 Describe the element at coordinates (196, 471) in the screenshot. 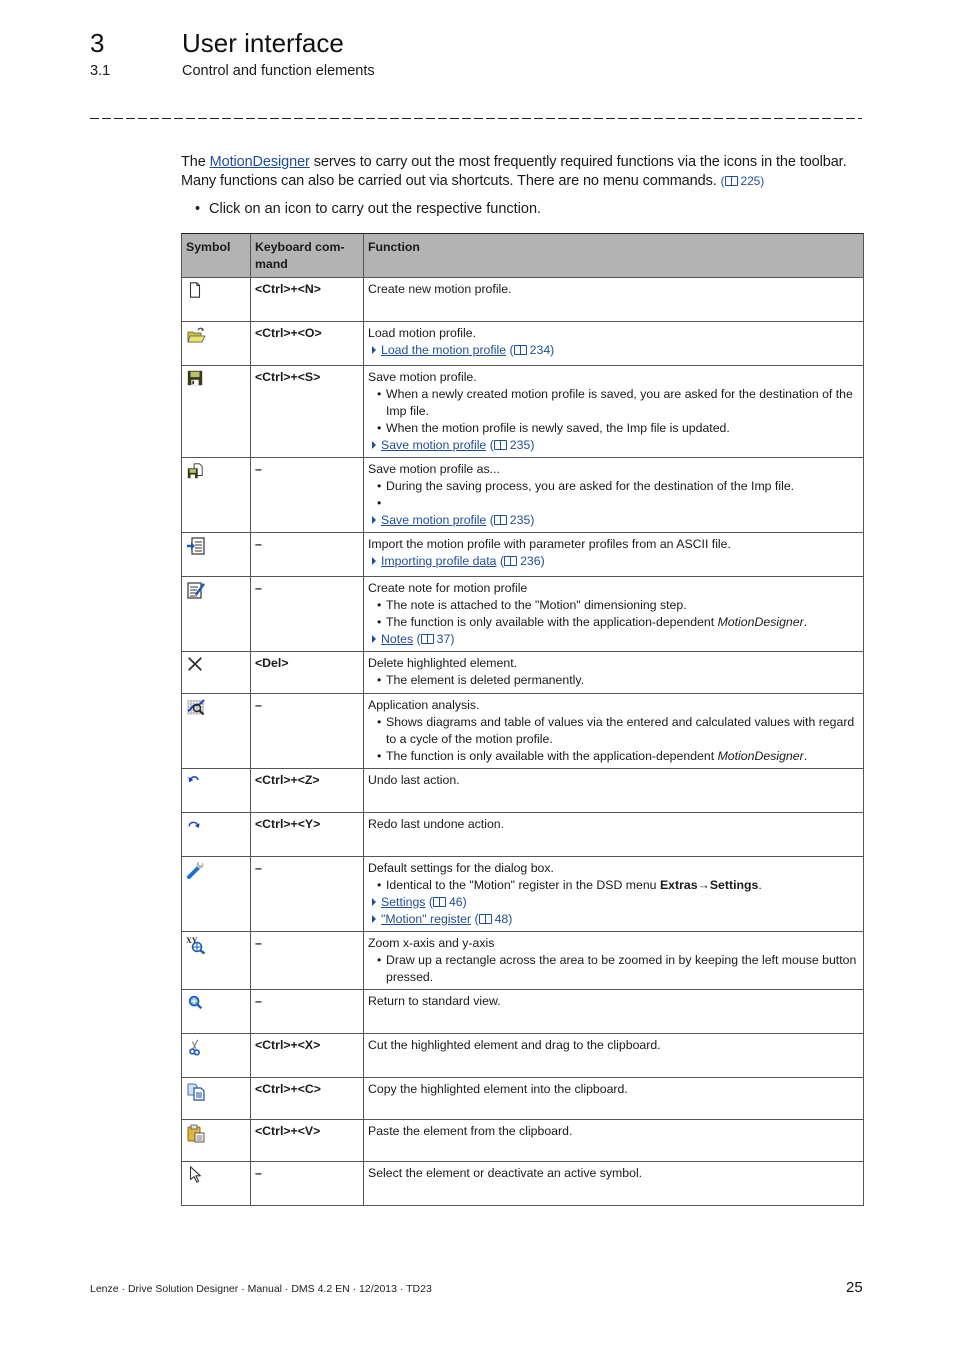

I see `save-as-icon` at that location.